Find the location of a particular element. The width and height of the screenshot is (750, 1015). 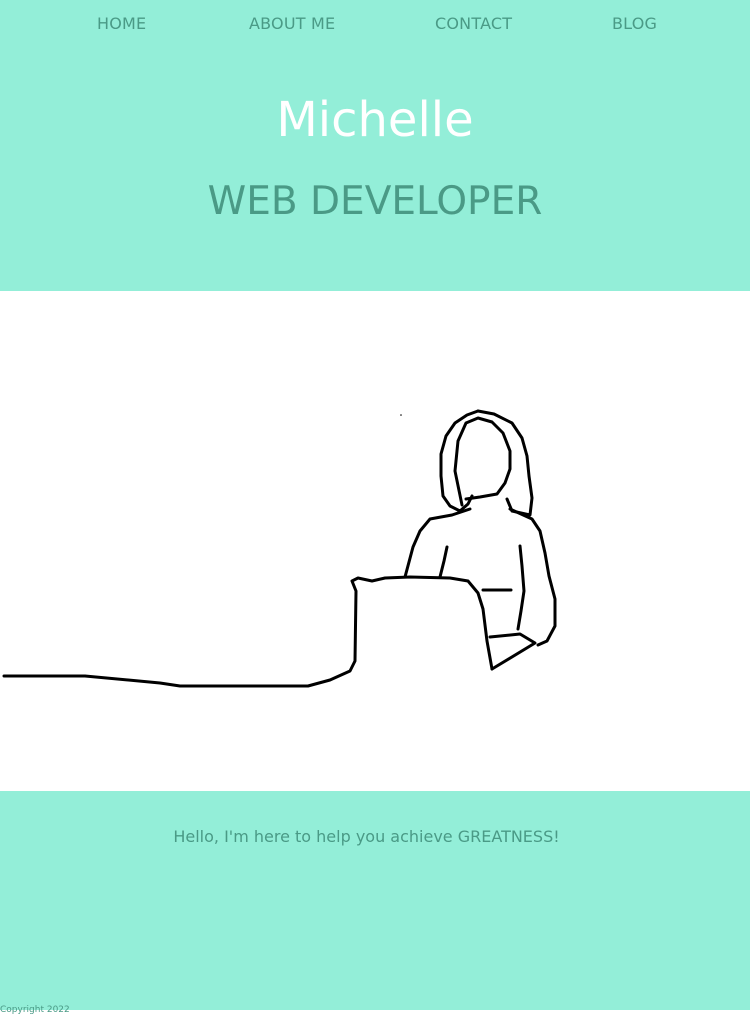

nav-contact-link: CONTACT is located at coordinates (473, 23).